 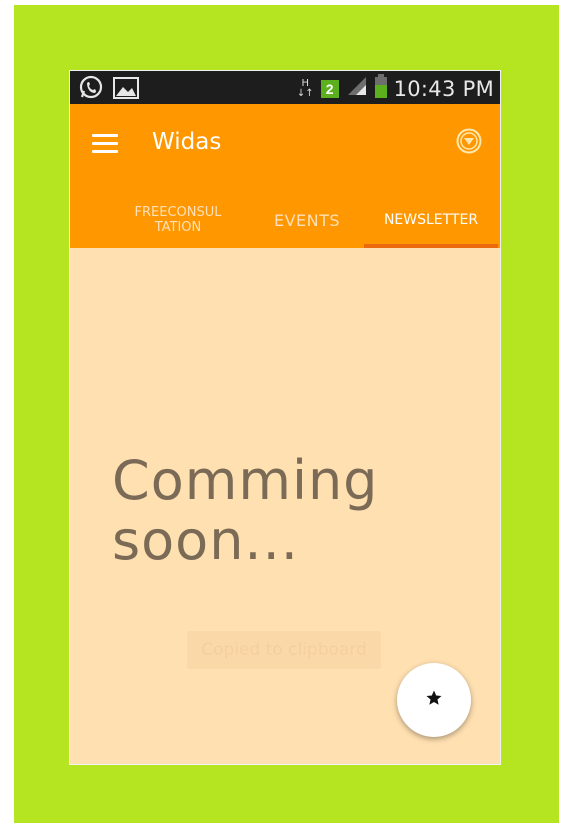 What do you see at coordinates (91, 89) in the screenshot?
I see `whatsapp-icon` at bounding box center [91, 89].